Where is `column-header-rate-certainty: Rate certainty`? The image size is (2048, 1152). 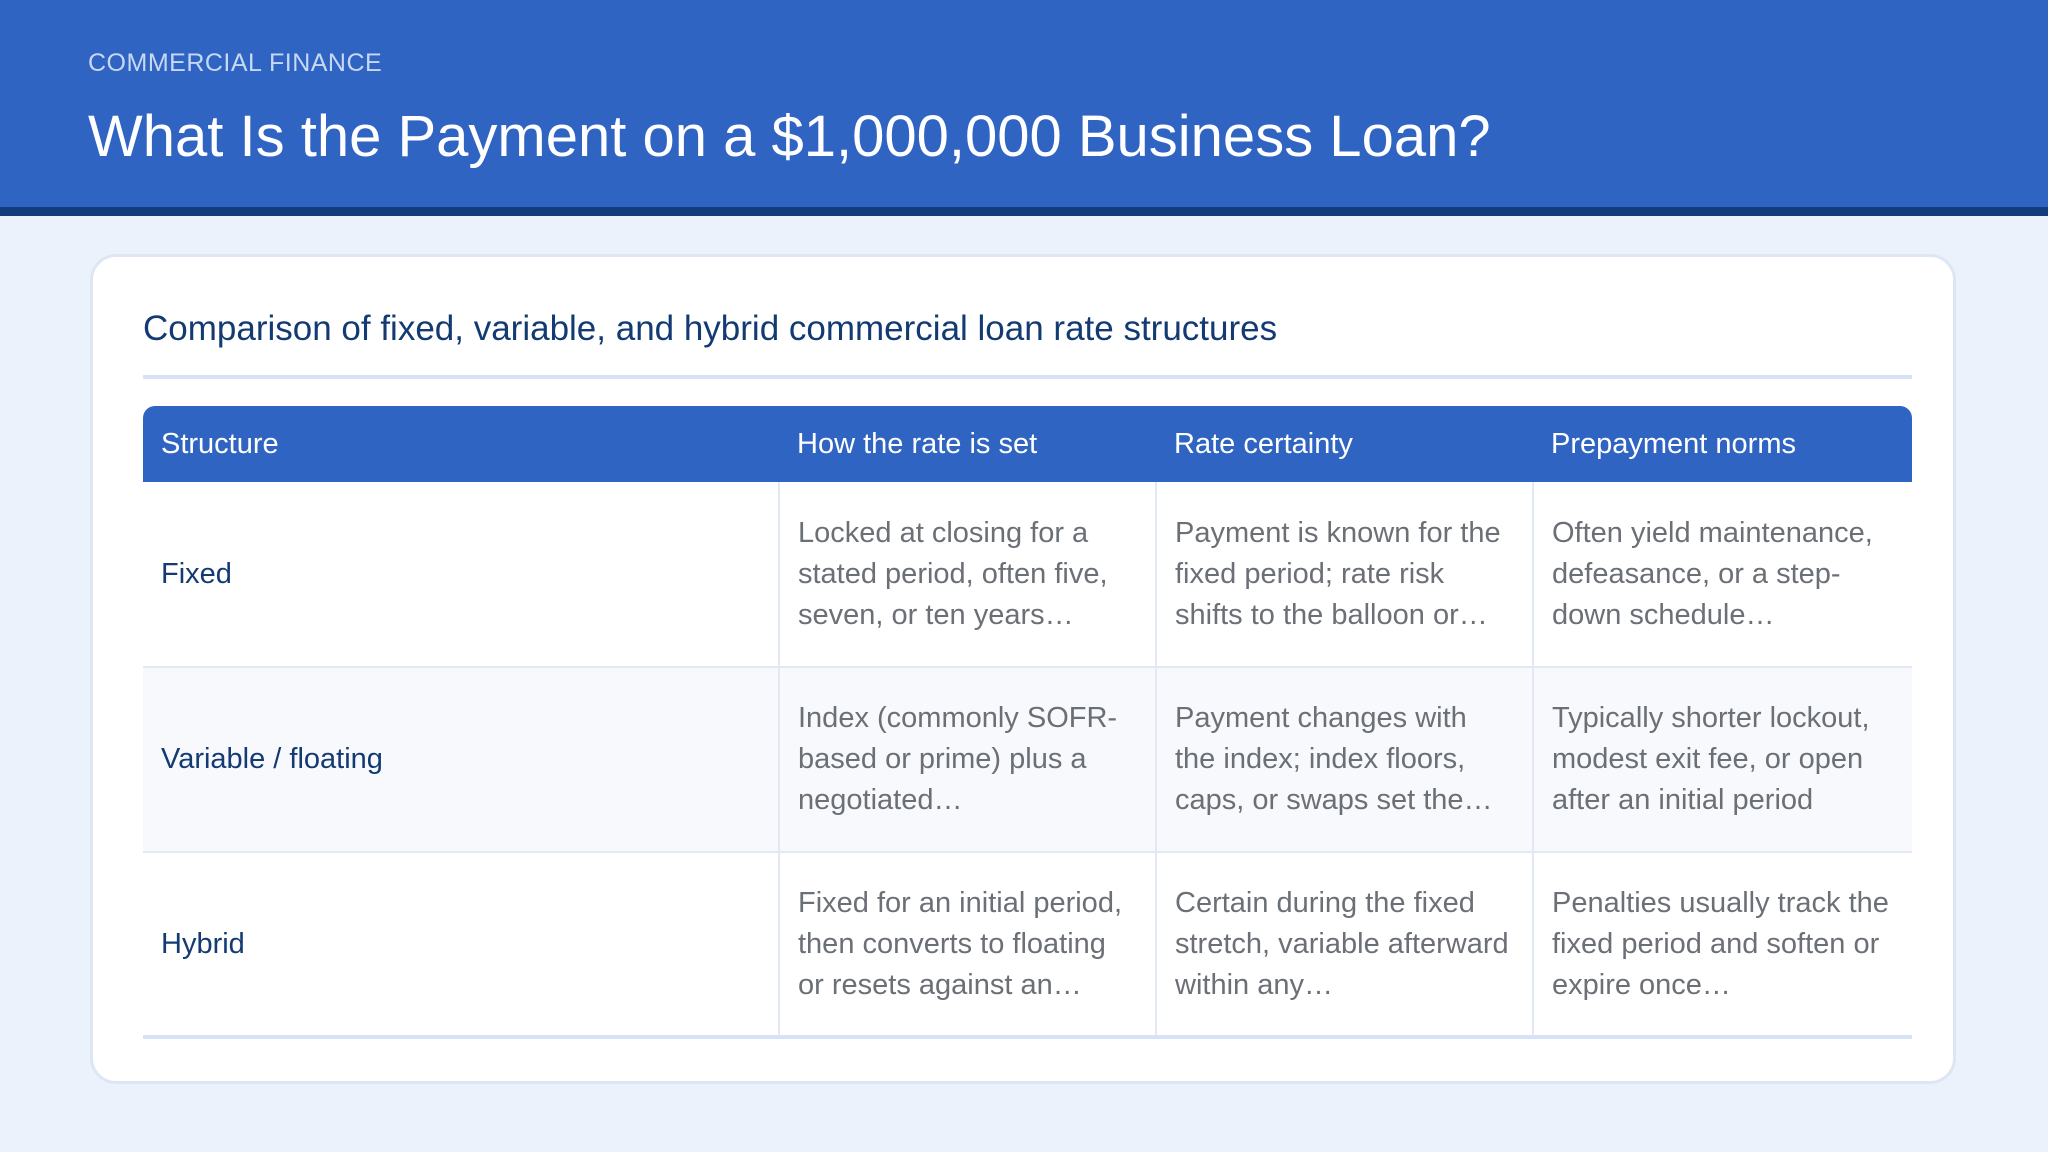 column-header-rate-certainty: Rate certainty is located at coordinates (1344, 444).